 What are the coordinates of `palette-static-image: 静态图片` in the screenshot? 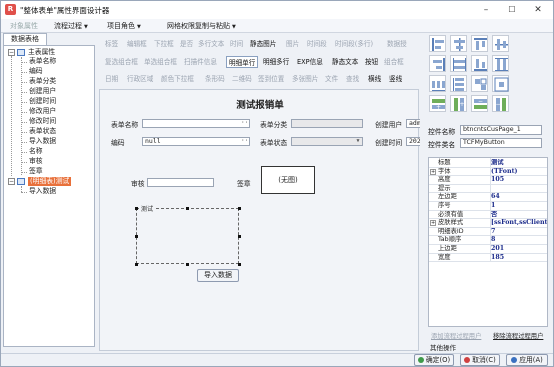 It's located at (263, 44).